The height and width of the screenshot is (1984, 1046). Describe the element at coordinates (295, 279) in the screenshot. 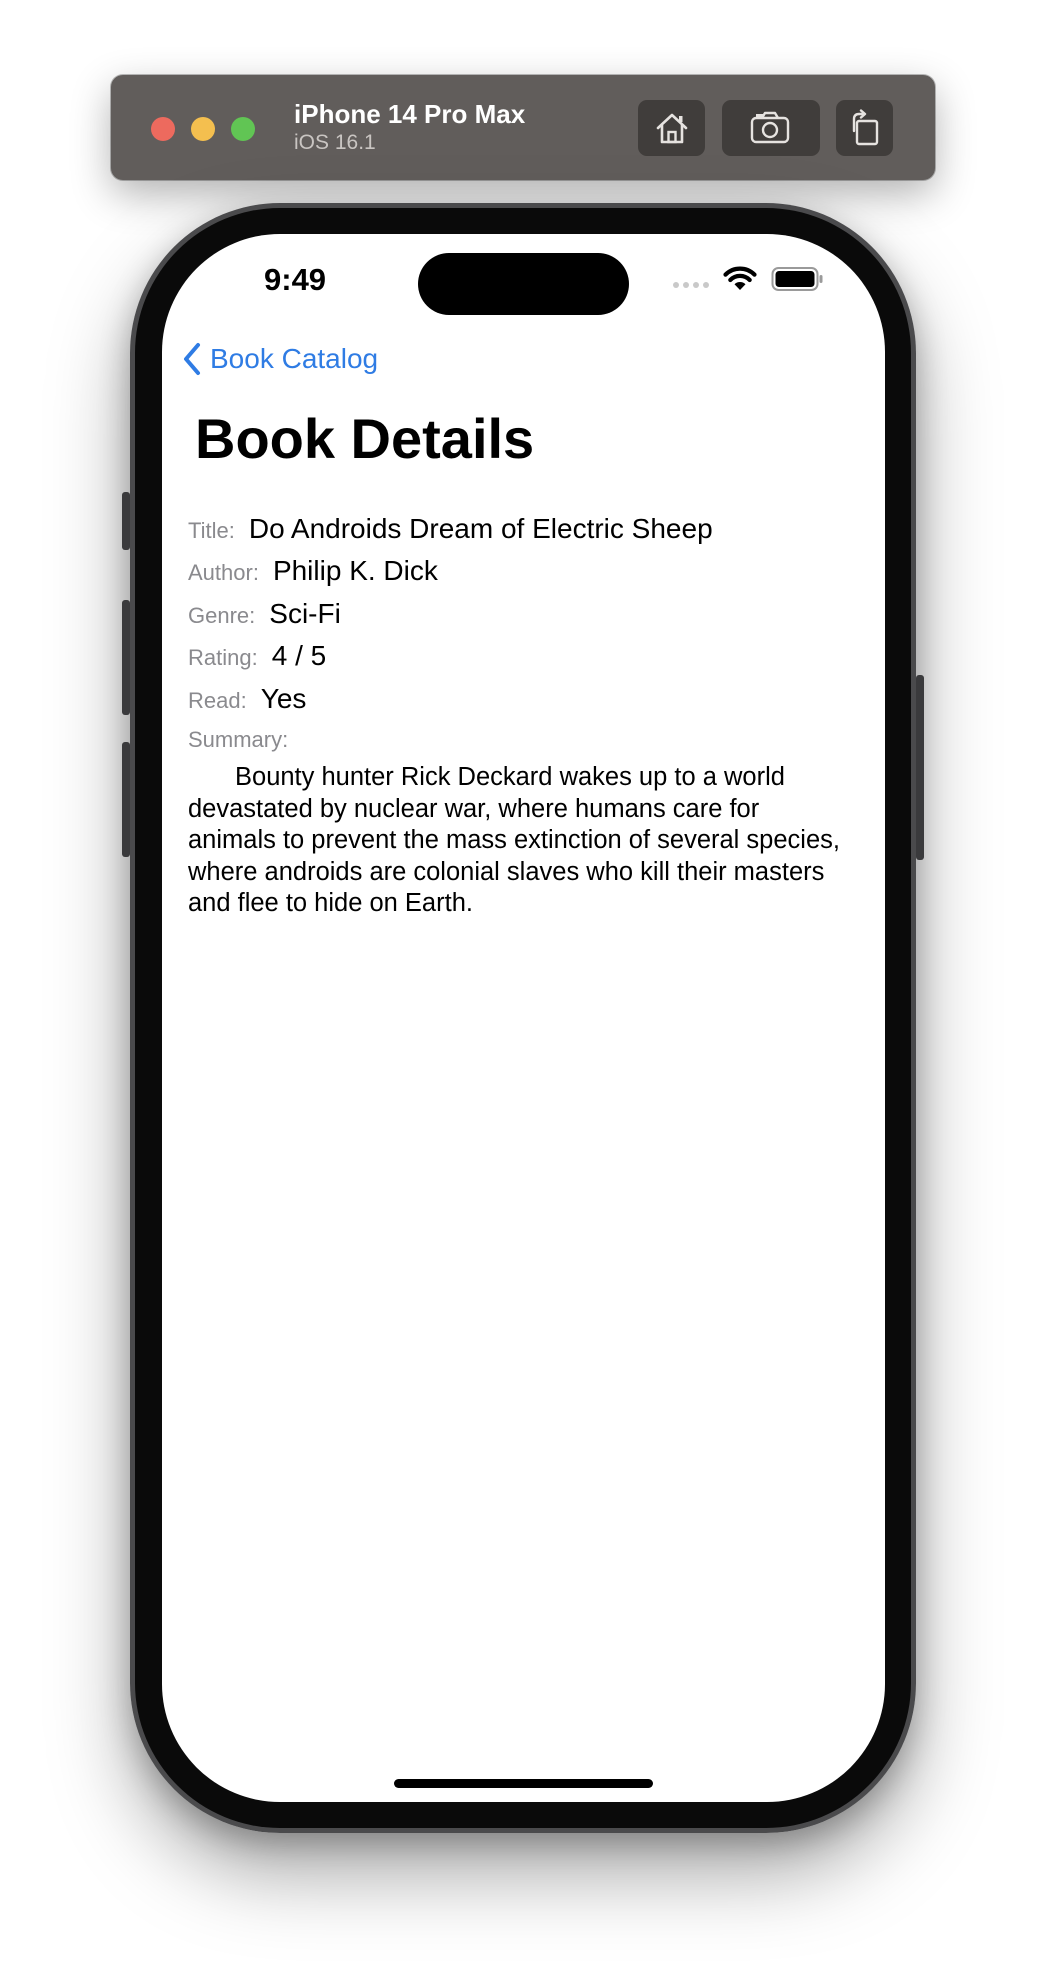

I see `status-time: 9:49` at that location.